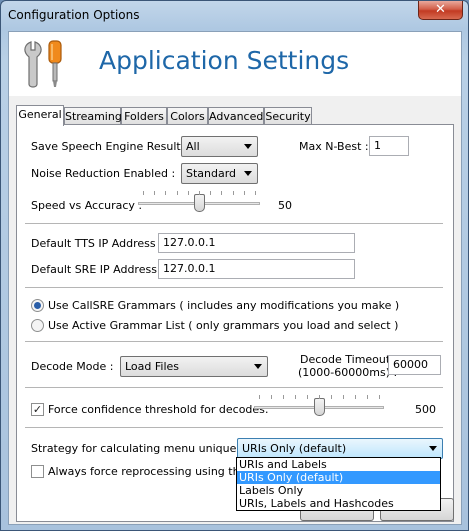 This screenshot has height=531, width=469. Describe the element at coordinates (87, 205) in the screenshot. I see `speed-accuracy-label: Speed vs Accuracy :` at that location.